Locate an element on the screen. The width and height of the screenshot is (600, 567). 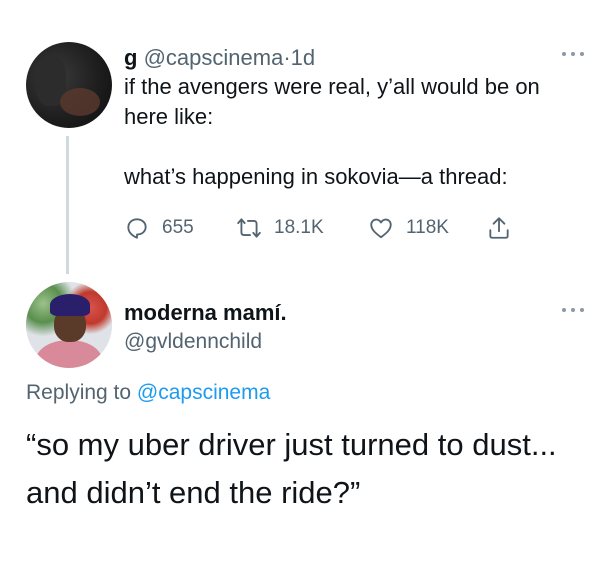
share-icon is located at coordinates (499, 228).